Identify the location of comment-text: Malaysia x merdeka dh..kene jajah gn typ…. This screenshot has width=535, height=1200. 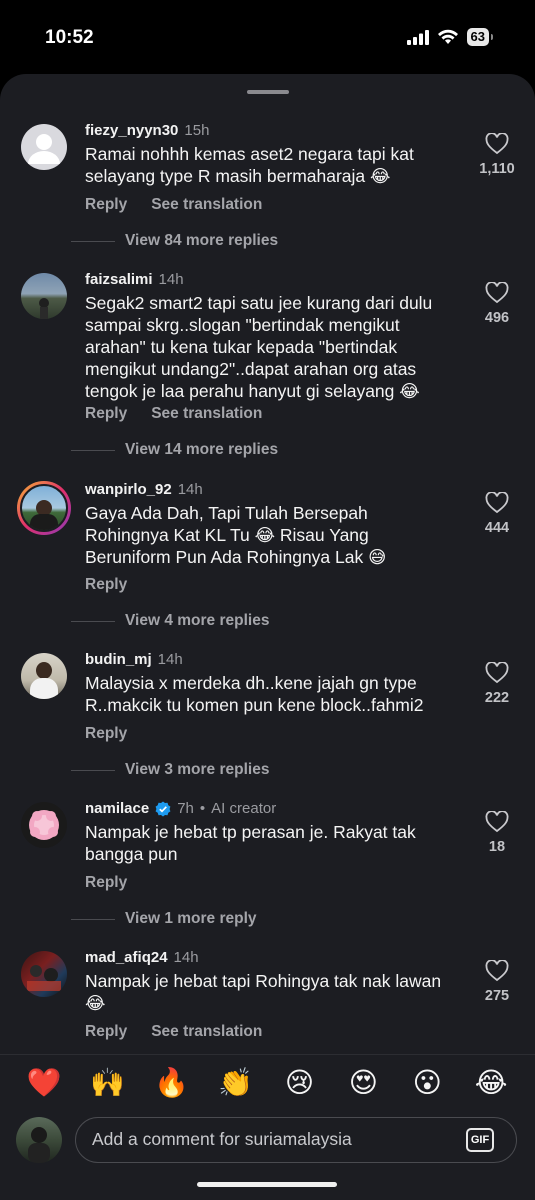
(254, 694).